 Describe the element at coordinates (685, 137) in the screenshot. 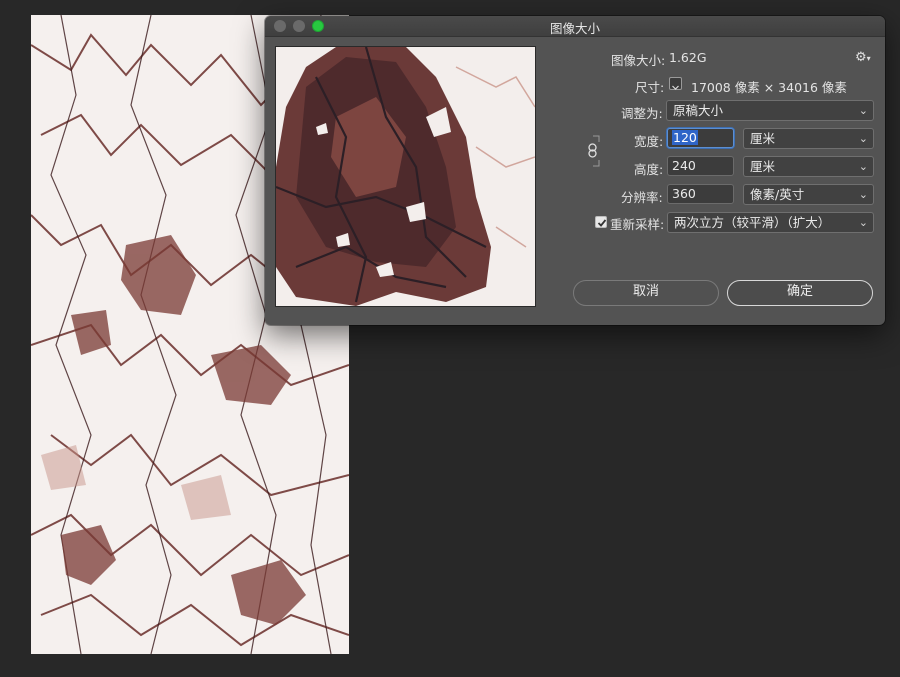

I see `width-input-value: 120` at that location.